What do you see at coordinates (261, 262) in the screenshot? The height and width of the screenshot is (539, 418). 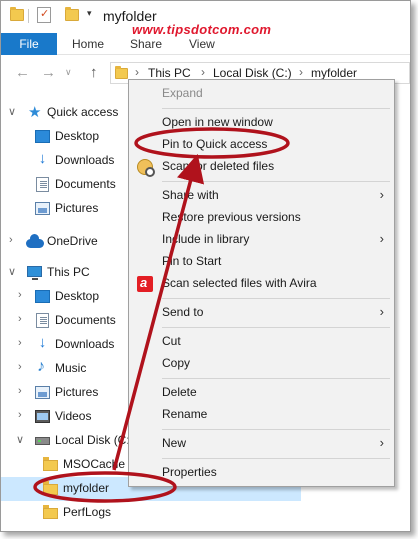 I see `menu-item-pin-start: Pin to Start` at bounding box center [261, 262].